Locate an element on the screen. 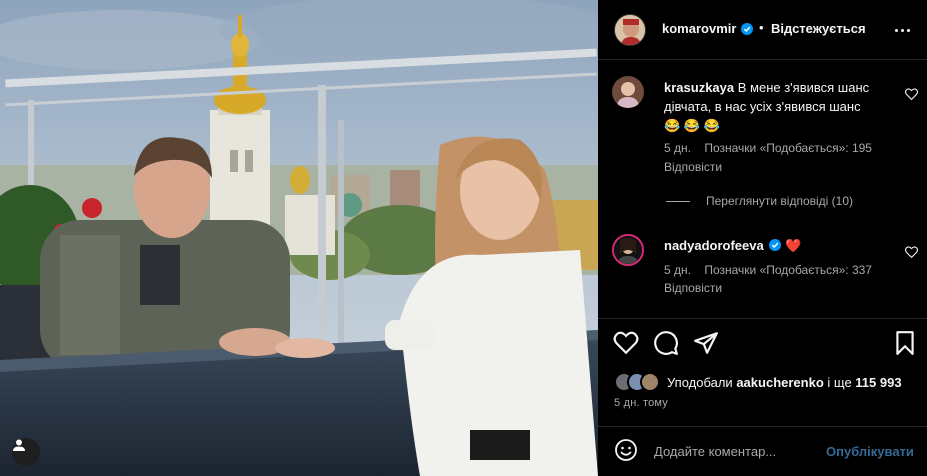  view-replies-button: Переглянути відповіді (10) is located at coordinates (759, 201).